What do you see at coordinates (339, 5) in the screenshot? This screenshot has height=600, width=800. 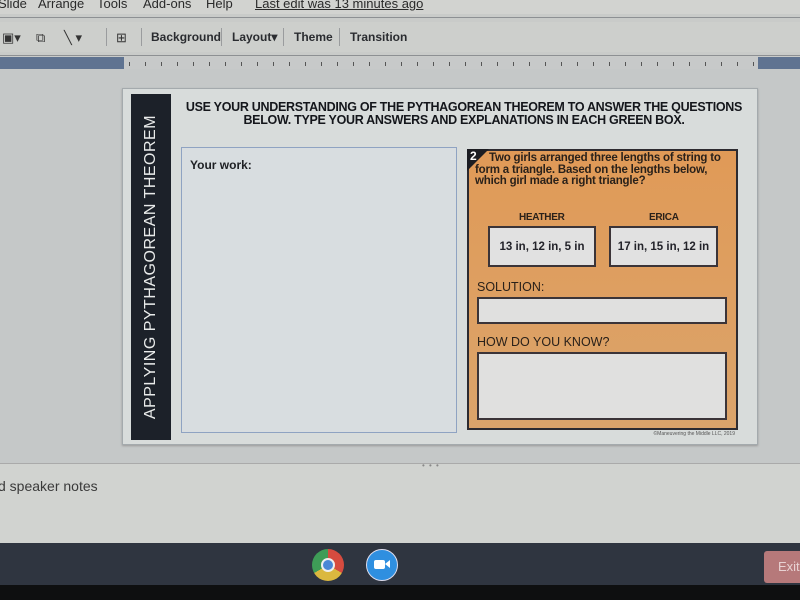 I see `last-edit-link: Last edit was 13 minutes ago` at bounding box center [339, 5].